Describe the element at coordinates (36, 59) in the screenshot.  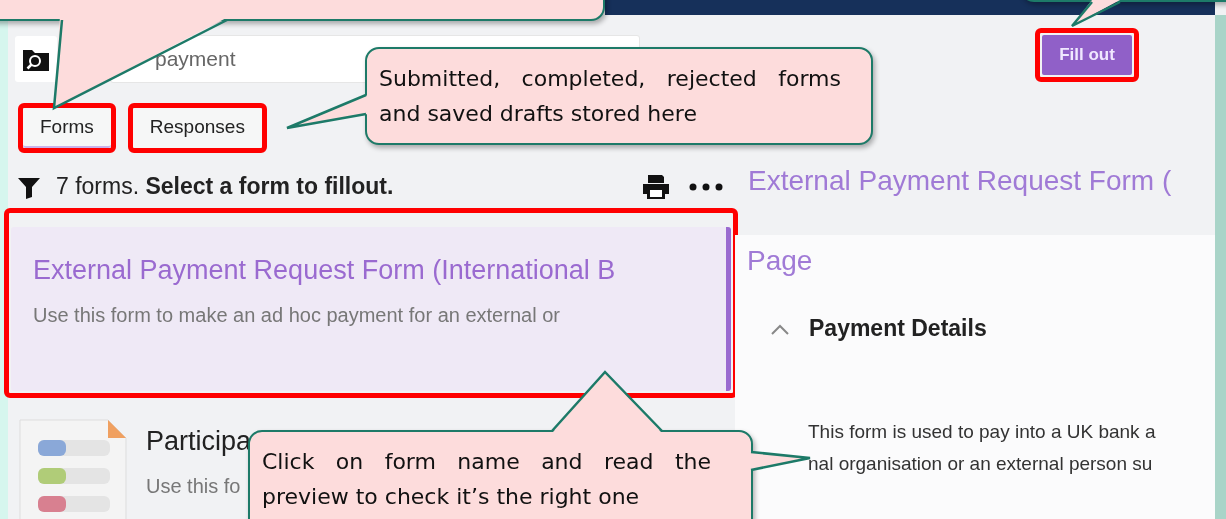
I see `folder-search-button` at that location.